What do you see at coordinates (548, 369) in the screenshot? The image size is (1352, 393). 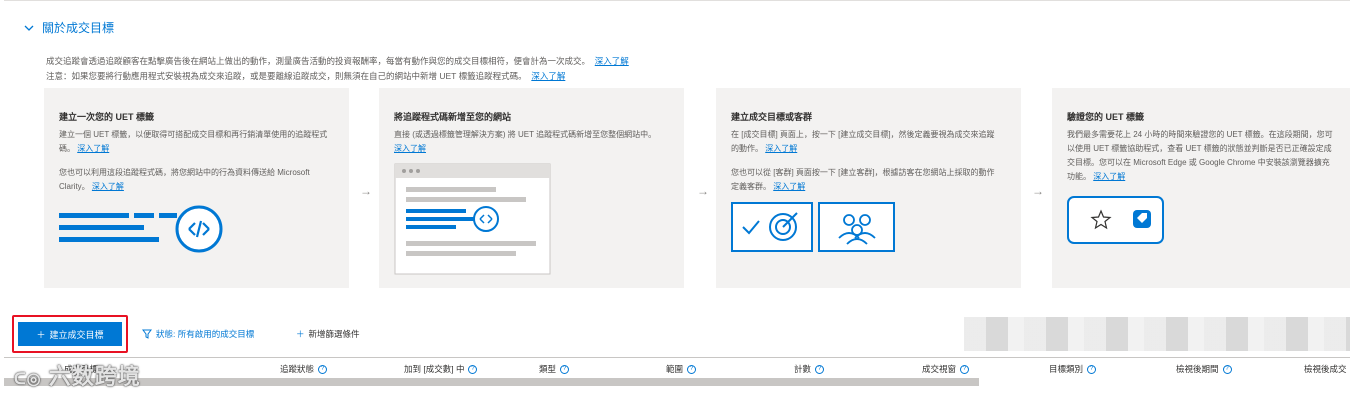 I see `column-label: 類型` at bounding box center [548, 369].